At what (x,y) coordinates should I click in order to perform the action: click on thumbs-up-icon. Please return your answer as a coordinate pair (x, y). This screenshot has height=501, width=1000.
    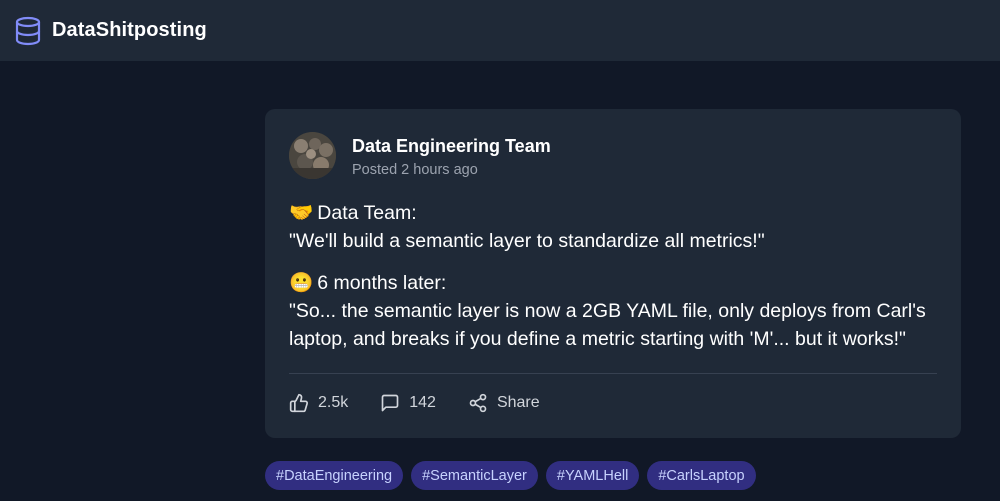
    Looking at the image, I should click on (298, 403).